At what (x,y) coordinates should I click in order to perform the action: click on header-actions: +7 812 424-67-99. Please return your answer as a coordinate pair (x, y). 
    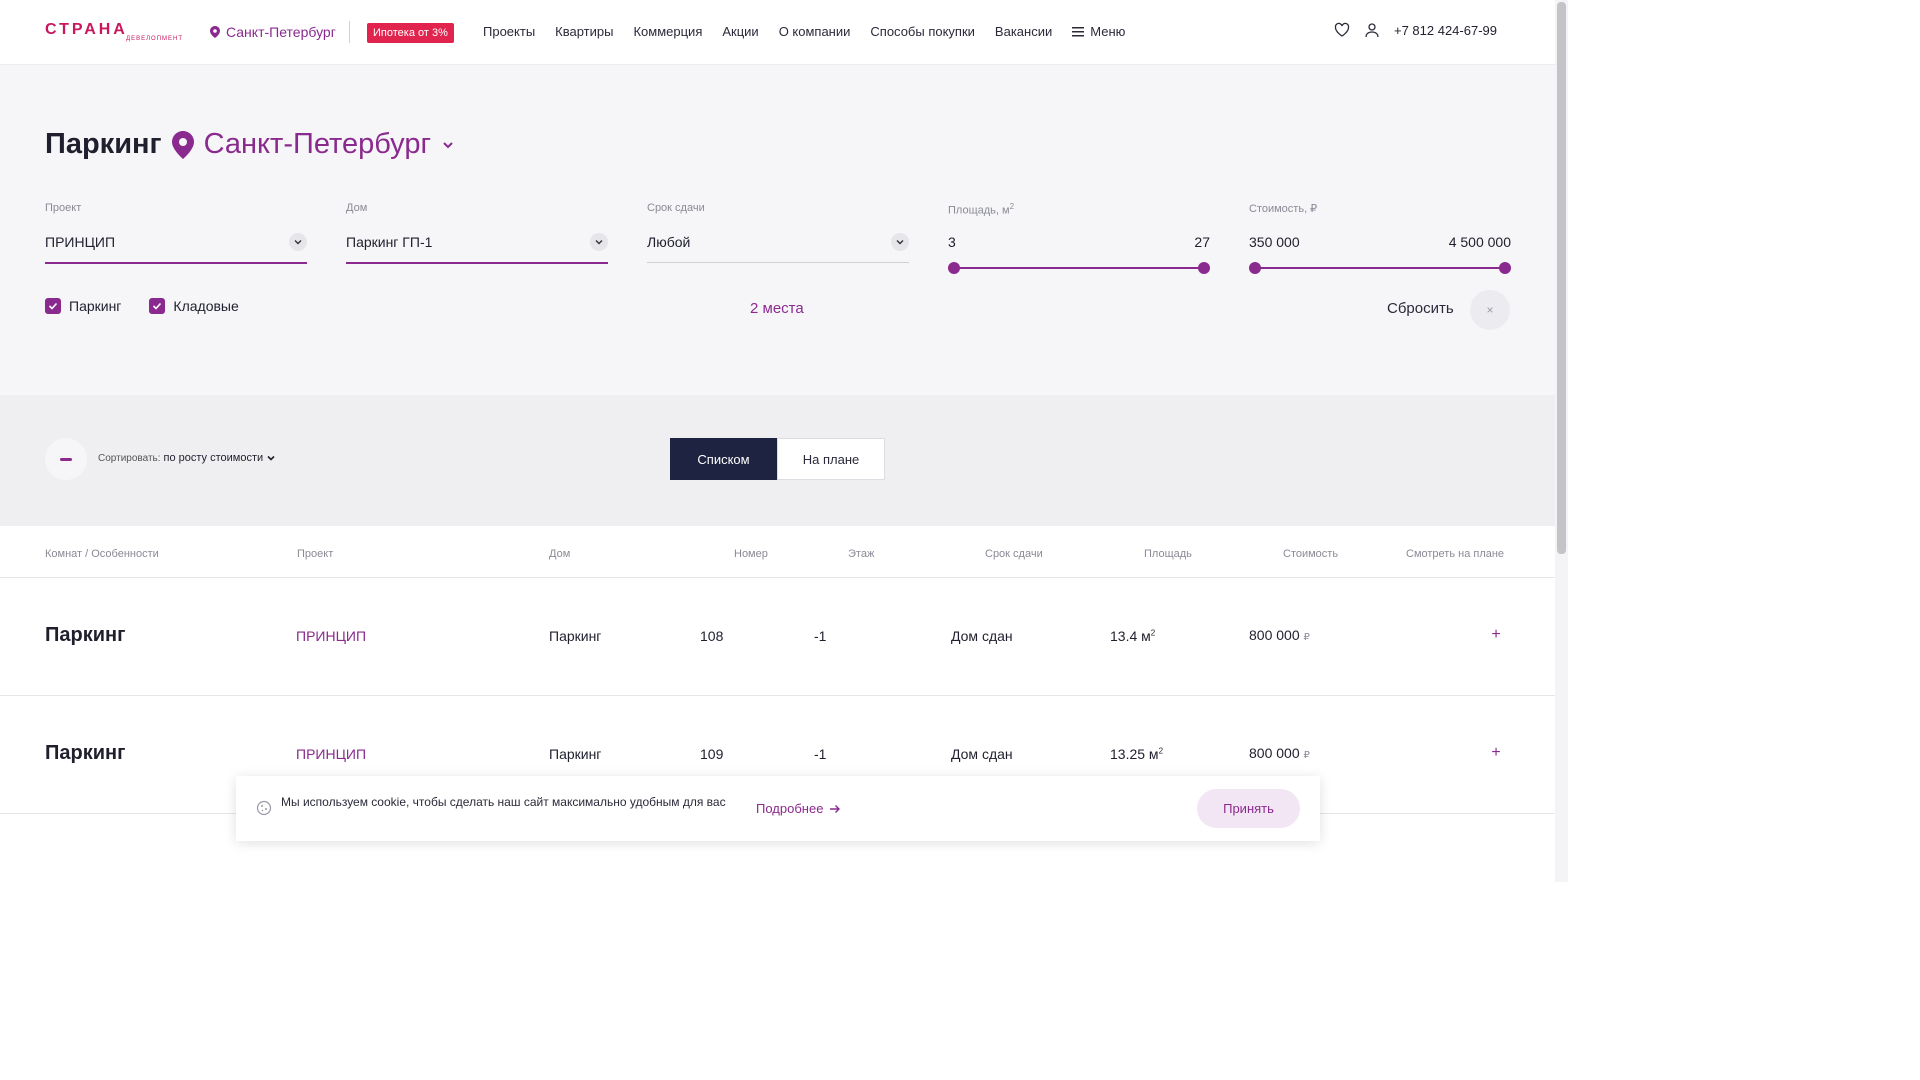
    Looking at the image, I should click on (1415, 30).